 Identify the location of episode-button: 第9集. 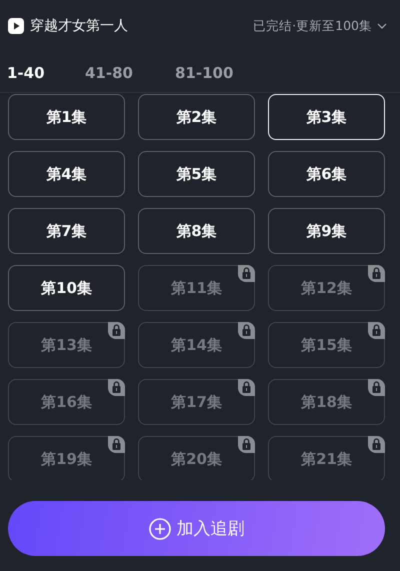
(326, 231).